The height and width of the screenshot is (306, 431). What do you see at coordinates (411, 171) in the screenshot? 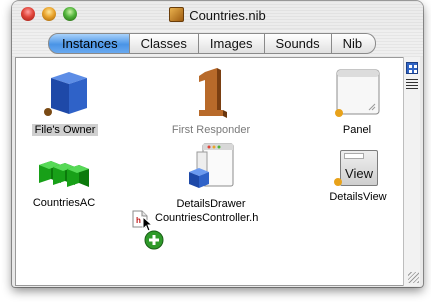
I see `view-mode-column` at bounding box center [411, 171].